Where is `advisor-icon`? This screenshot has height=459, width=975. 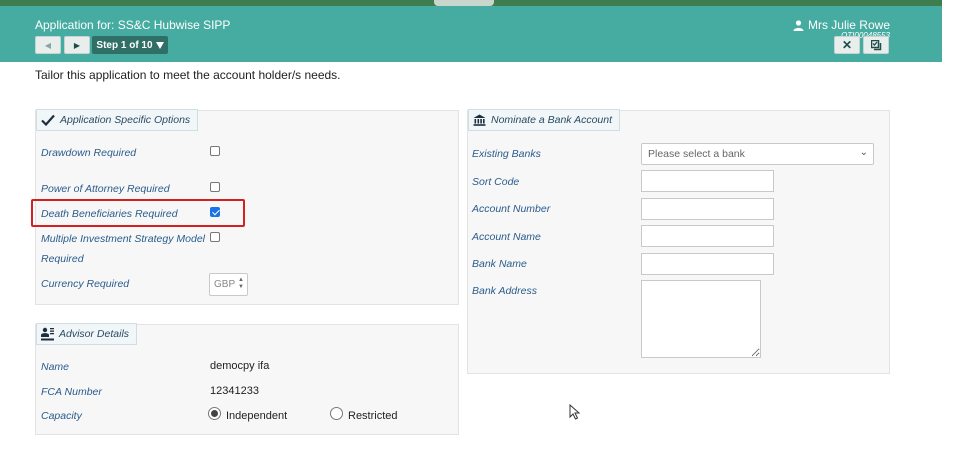 advisor-icon is located at coordinates (47, 334).